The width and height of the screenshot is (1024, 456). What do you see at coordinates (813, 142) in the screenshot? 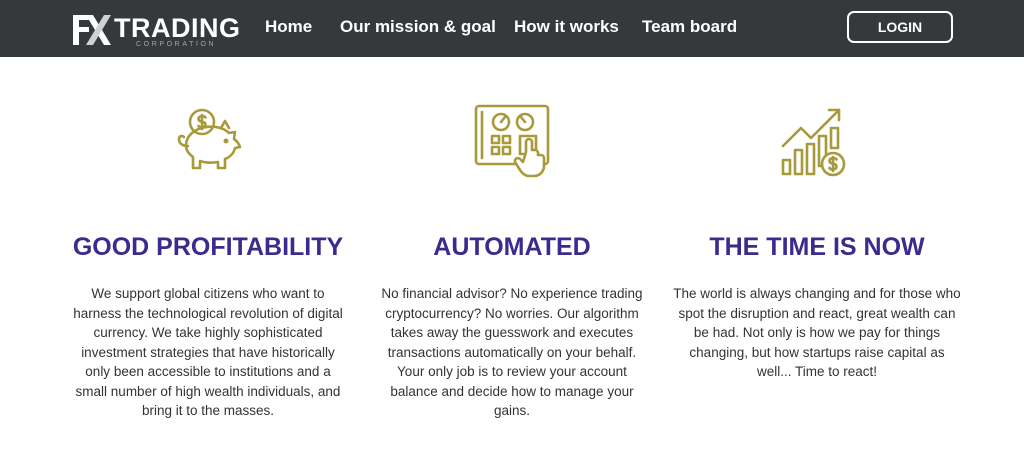
I see `growth-chart-icon` at bounding box center [813, 142].